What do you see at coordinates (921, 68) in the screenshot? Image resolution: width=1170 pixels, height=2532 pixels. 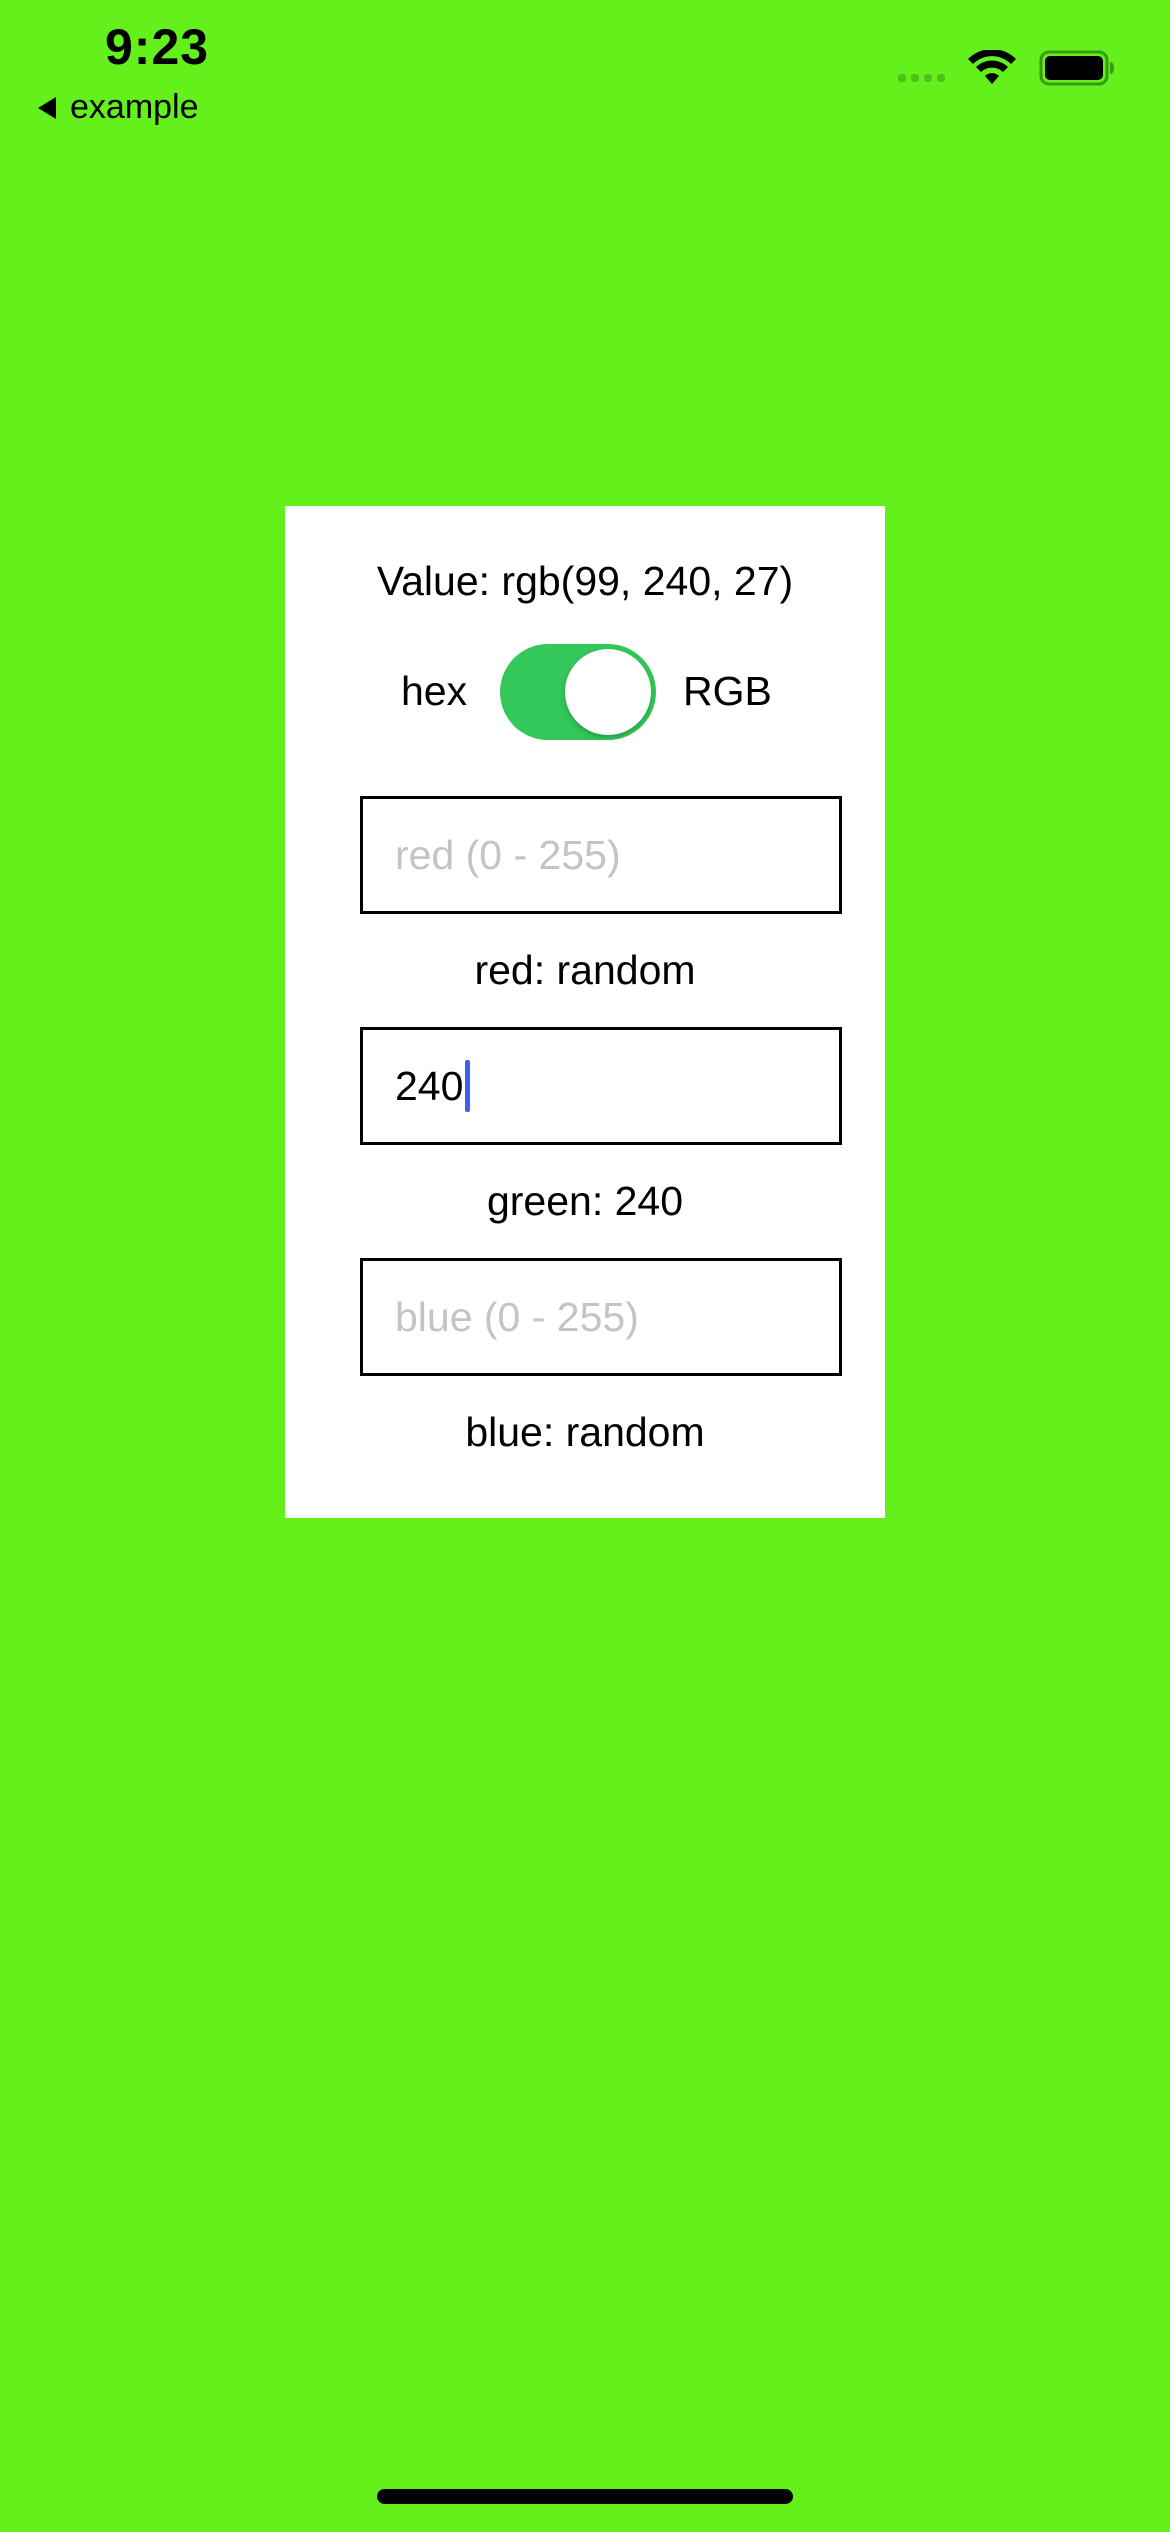 I see `cellular-signal-icon` at bounding box center [921, 68].